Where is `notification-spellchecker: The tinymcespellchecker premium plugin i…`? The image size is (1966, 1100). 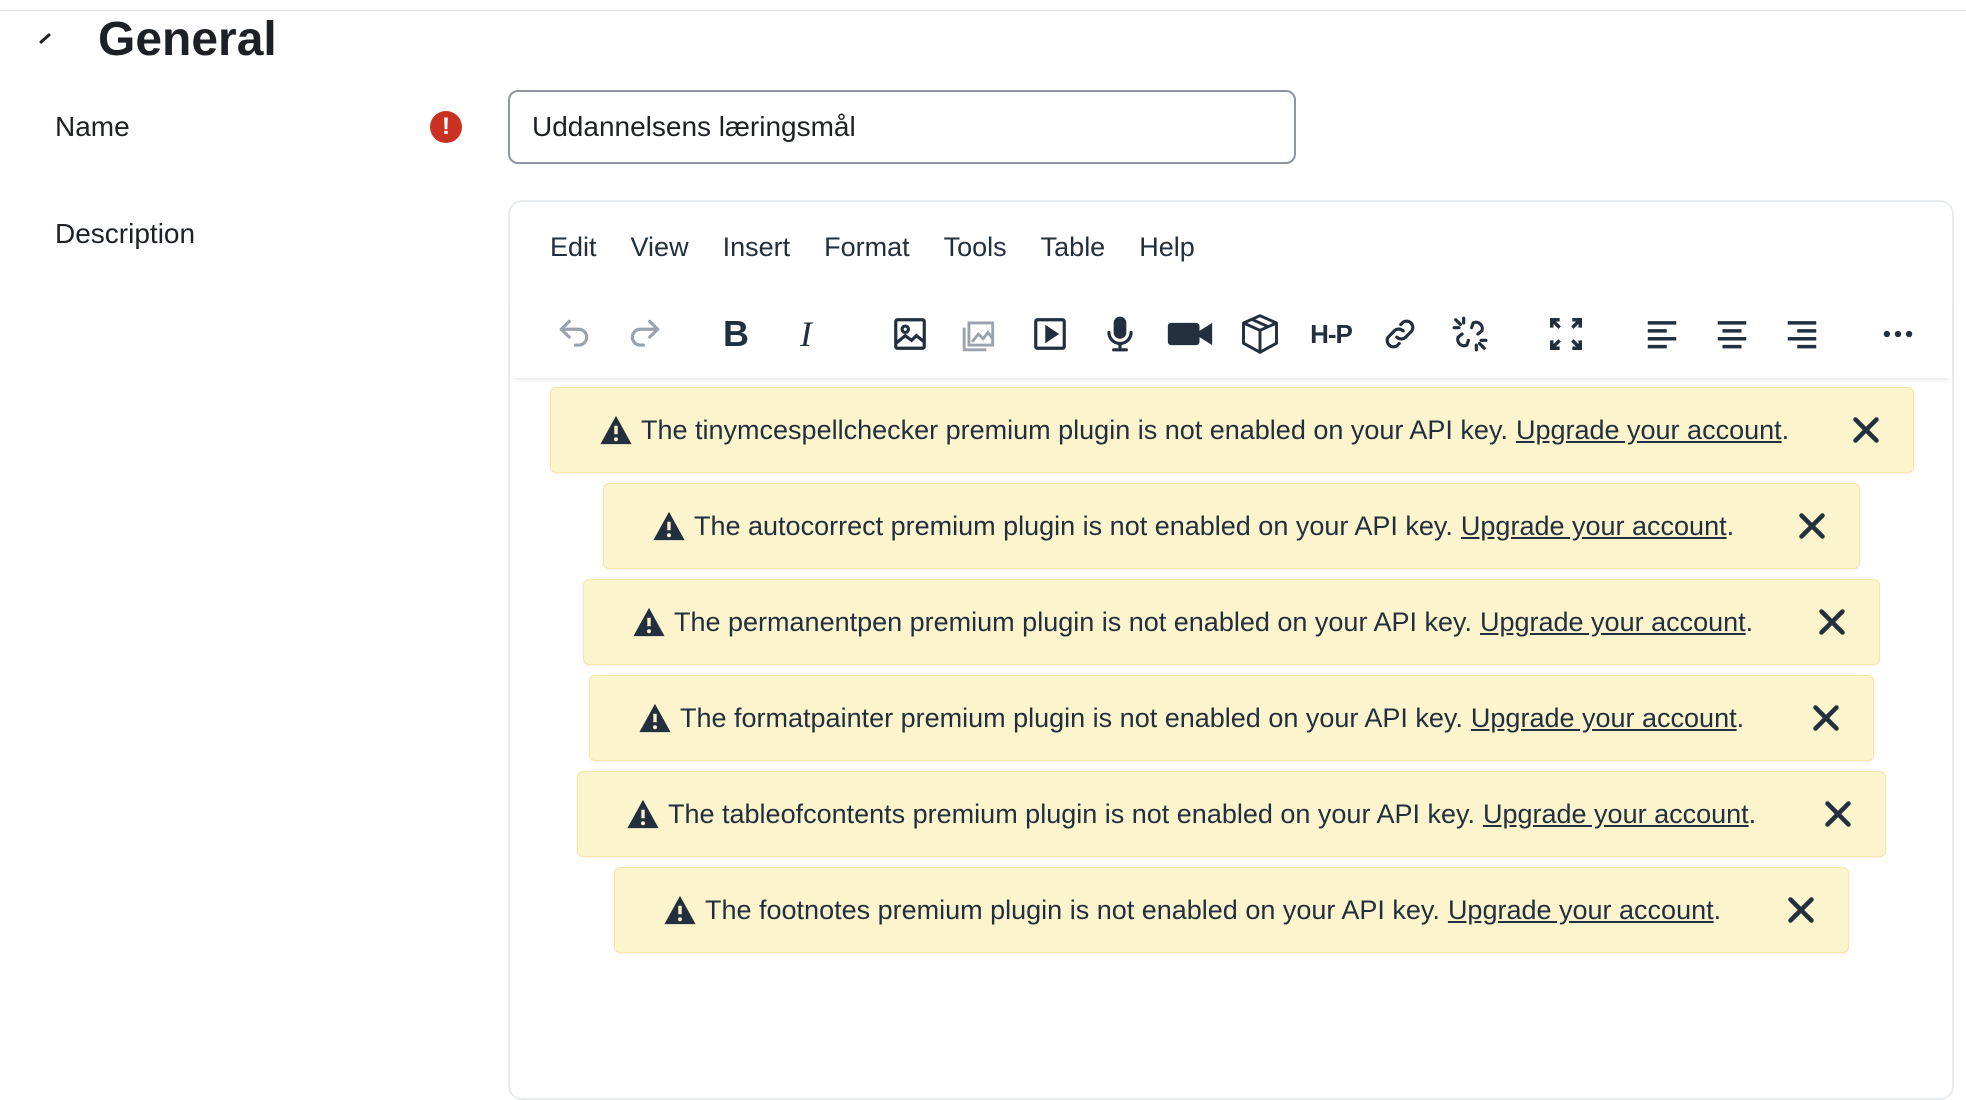
notification-spellchecker: The tinymcespellchecker premium plugin i… is located at coordinates (1232, 430).